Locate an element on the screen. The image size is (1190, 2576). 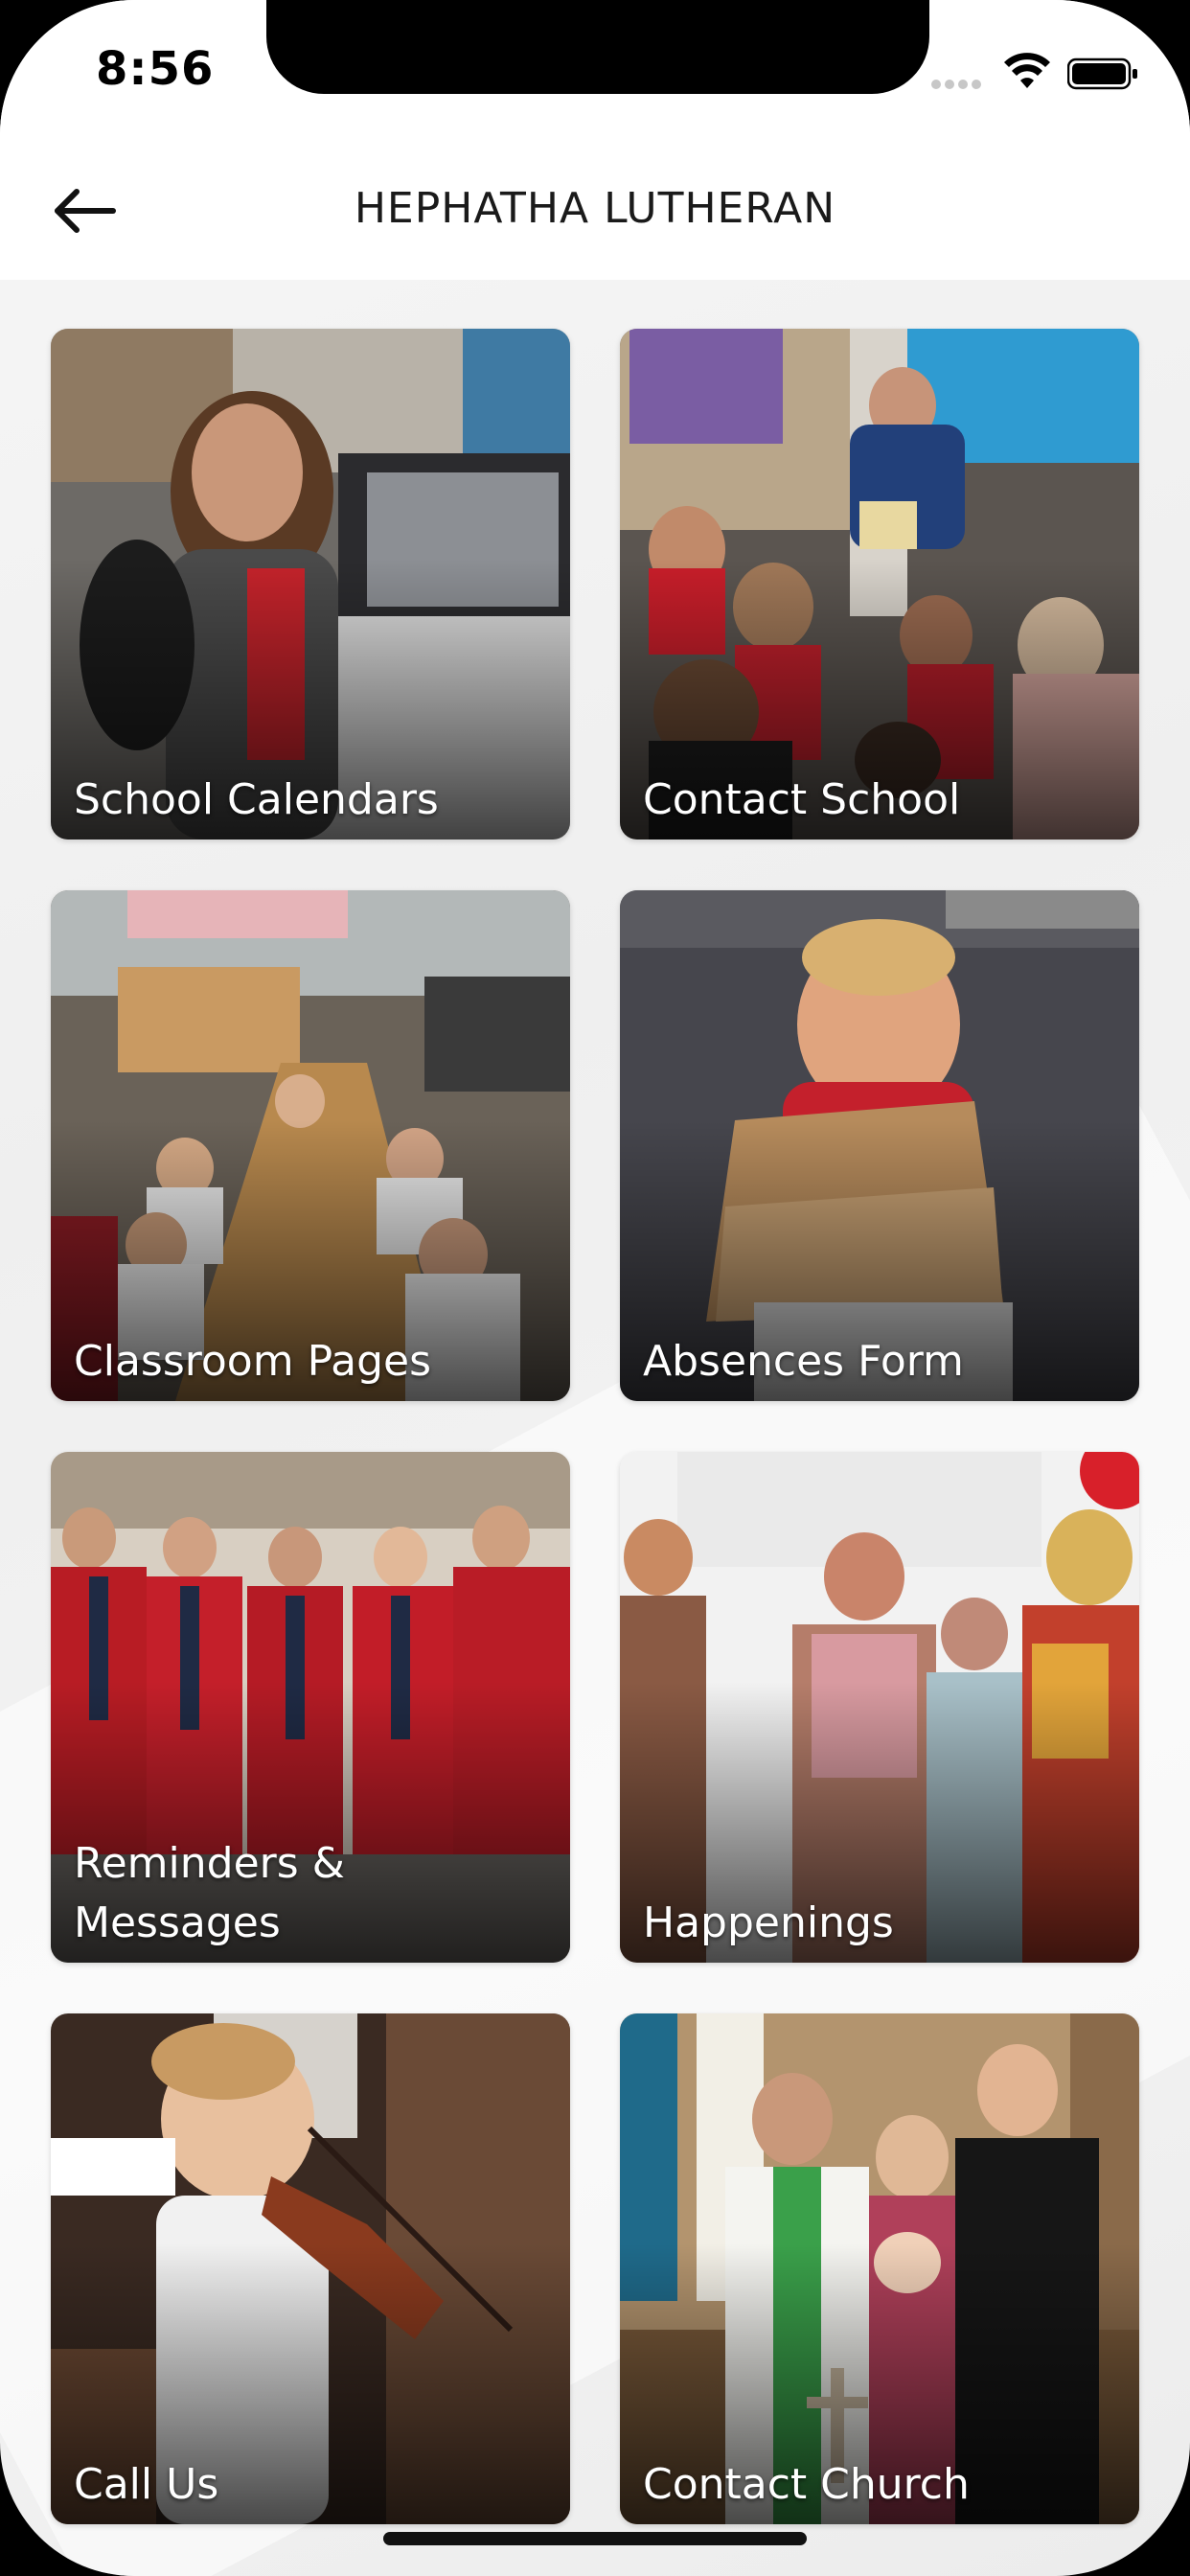
tile-happenings: Happenings is located at coordinates (880, 1707).